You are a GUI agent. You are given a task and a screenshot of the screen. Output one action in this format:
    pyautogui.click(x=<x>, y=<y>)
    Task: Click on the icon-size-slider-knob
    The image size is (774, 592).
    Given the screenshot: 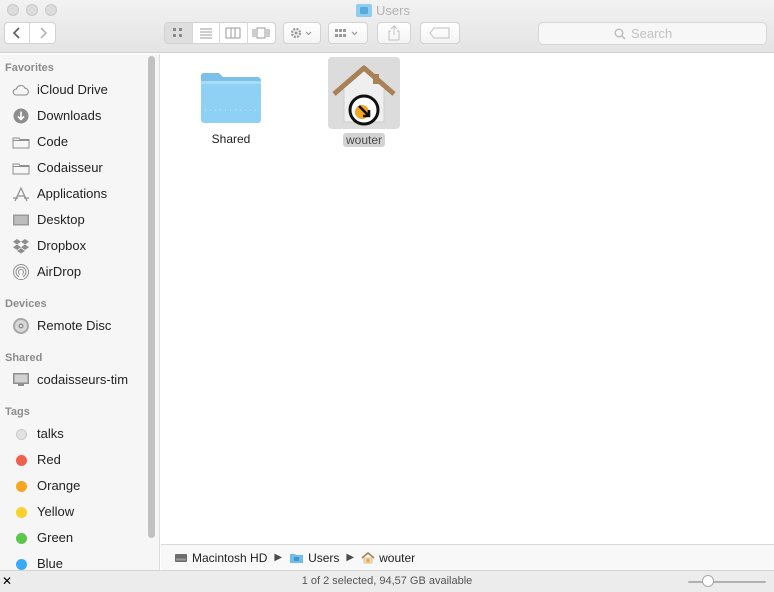 What is the action you would take?
    pyautogui.click(x=708, y=581)
    